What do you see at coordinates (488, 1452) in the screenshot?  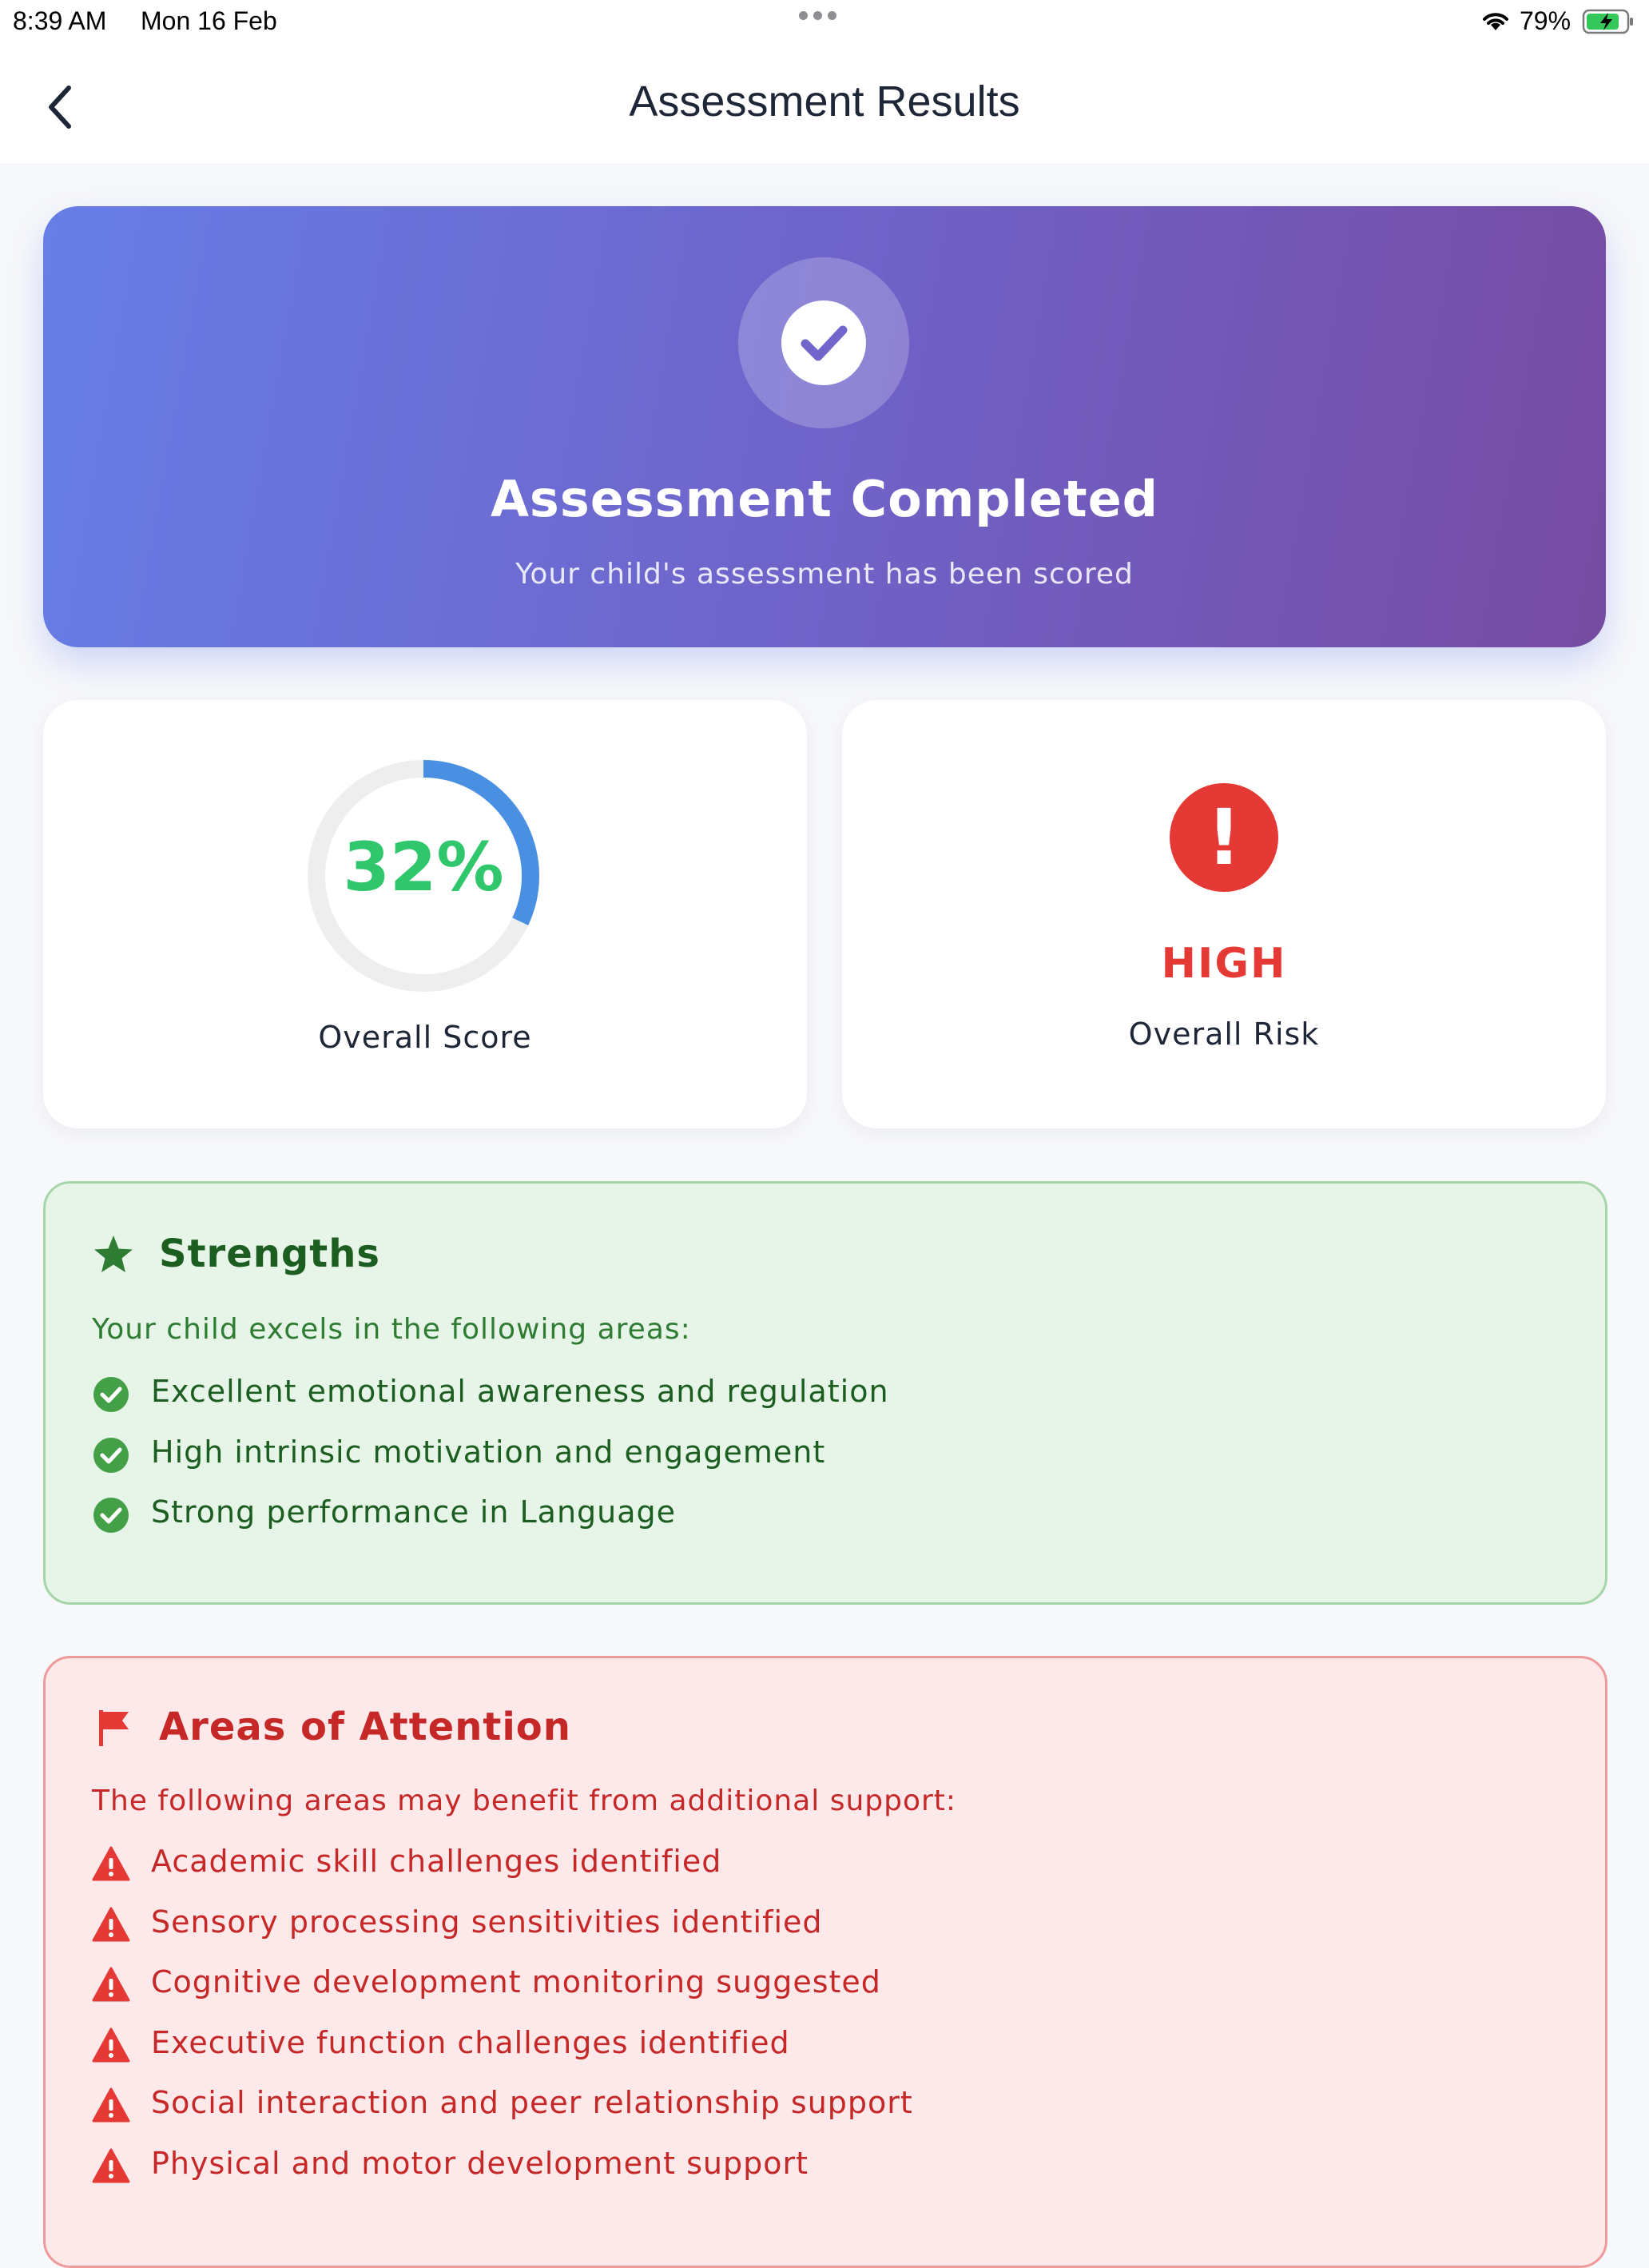 I see `strength-item-text: High intrinsic motivation and engagement` at bounding box center [488, 1452].